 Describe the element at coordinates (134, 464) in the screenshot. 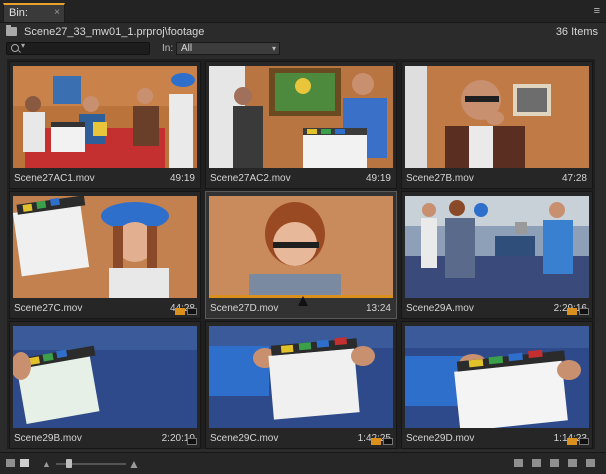

I see `zoom-in-icon: ▲` at that location.